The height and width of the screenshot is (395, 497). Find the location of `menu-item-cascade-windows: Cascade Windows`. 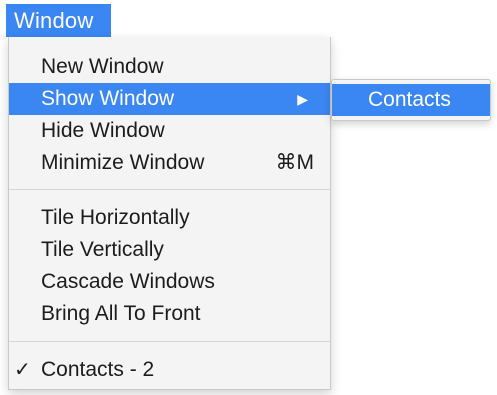

menu-item-cascade-windows: Cascade Windows is located at coordinates (169, 282).